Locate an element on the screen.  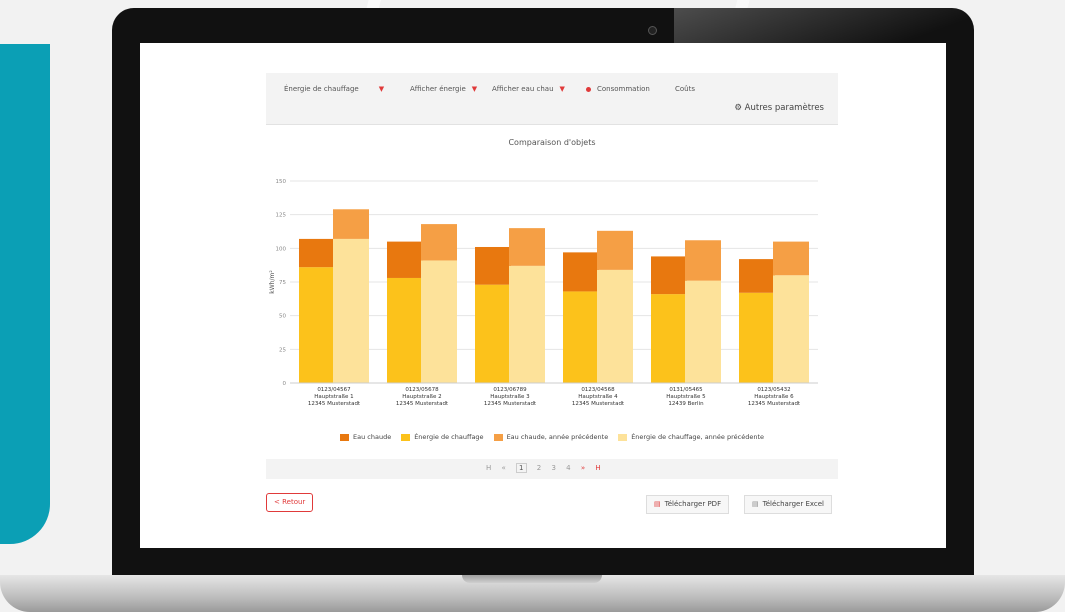
y-tick-label: 25 is located at coordinates (282, 350).